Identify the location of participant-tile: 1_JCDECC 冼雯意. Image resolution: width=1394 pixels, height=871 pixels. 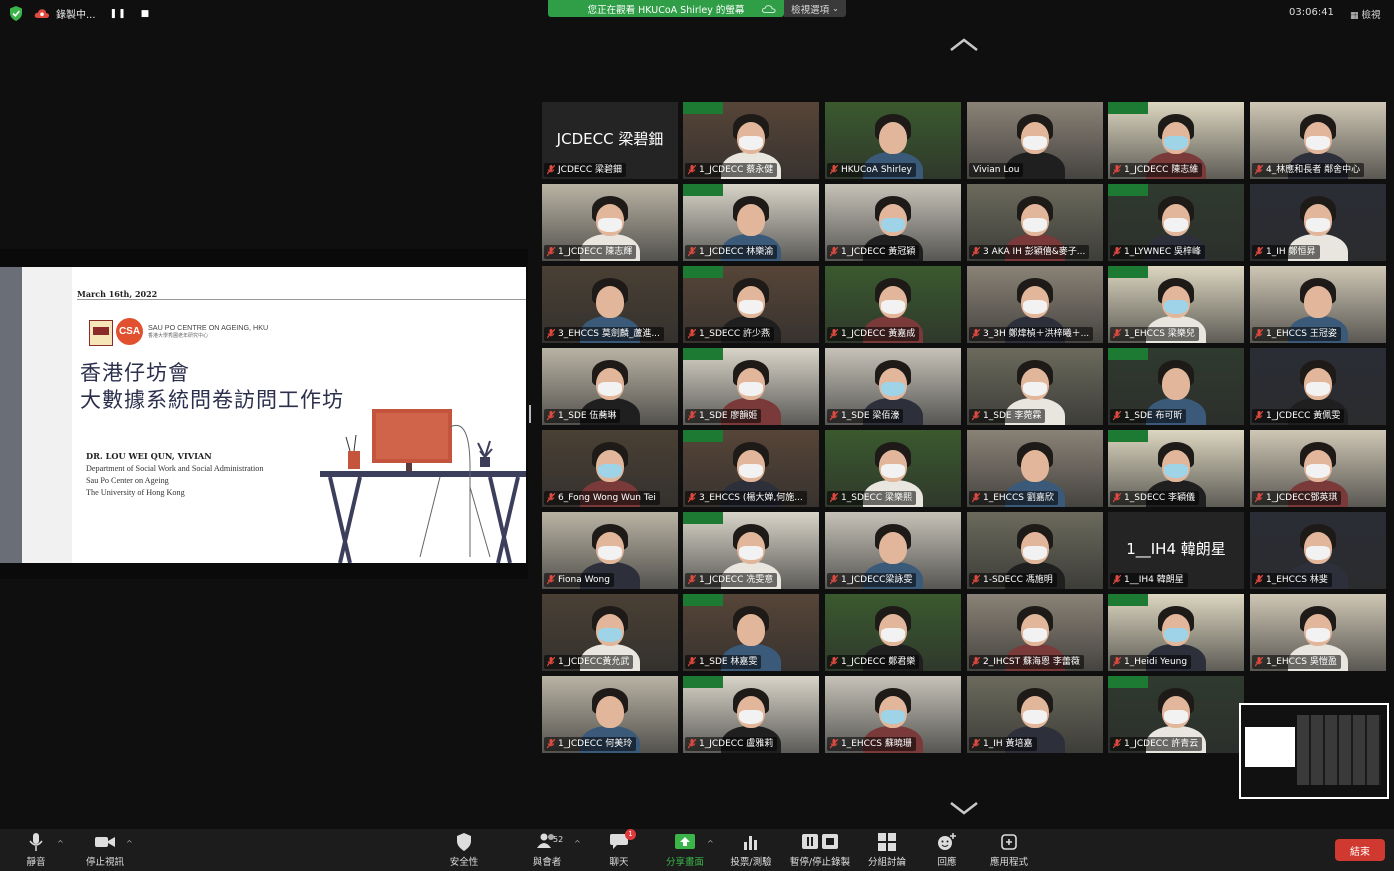
(751, 550).